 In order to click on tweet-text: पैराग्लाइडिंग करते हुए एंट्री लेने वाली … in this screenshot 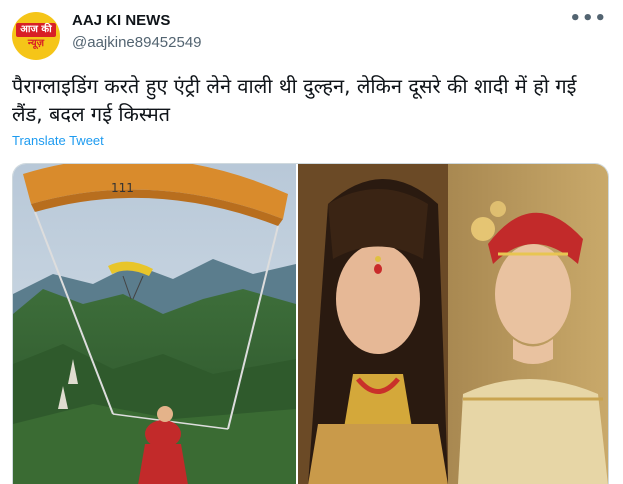, I will do `click(294, 100)`.